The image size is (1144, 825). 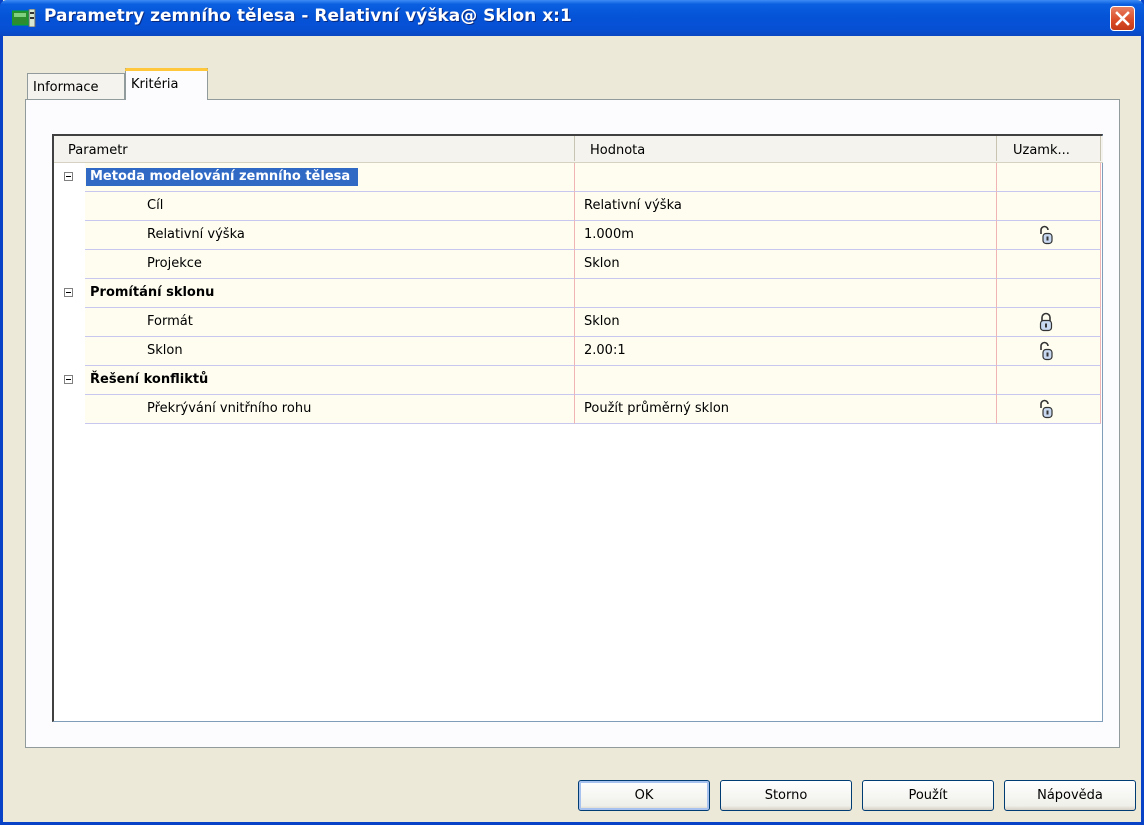 What do you see at coordinates (786, 148) in the screenshot?
I see `column-header-value: Hodnota` at bounding box center [786, 148].